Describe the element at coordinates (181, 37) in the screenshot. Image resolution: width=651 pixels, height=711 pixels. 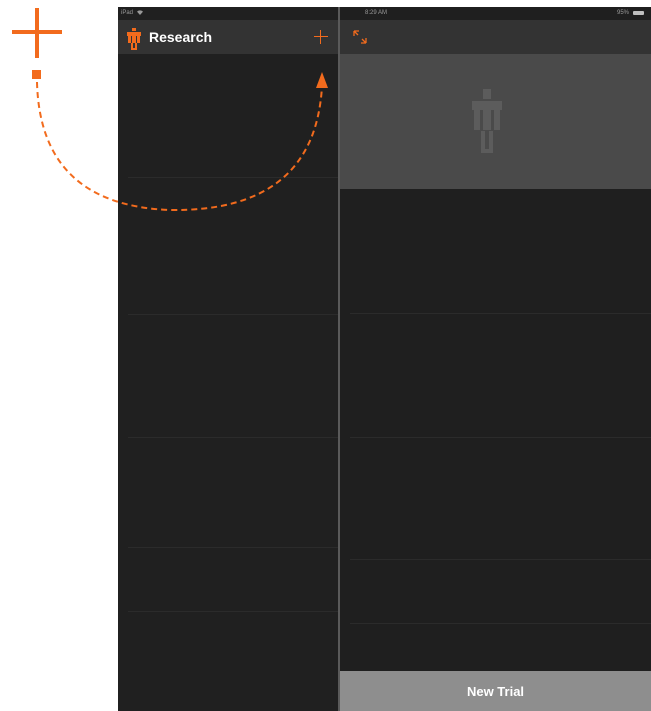
I see `page-title: Research` at that location.